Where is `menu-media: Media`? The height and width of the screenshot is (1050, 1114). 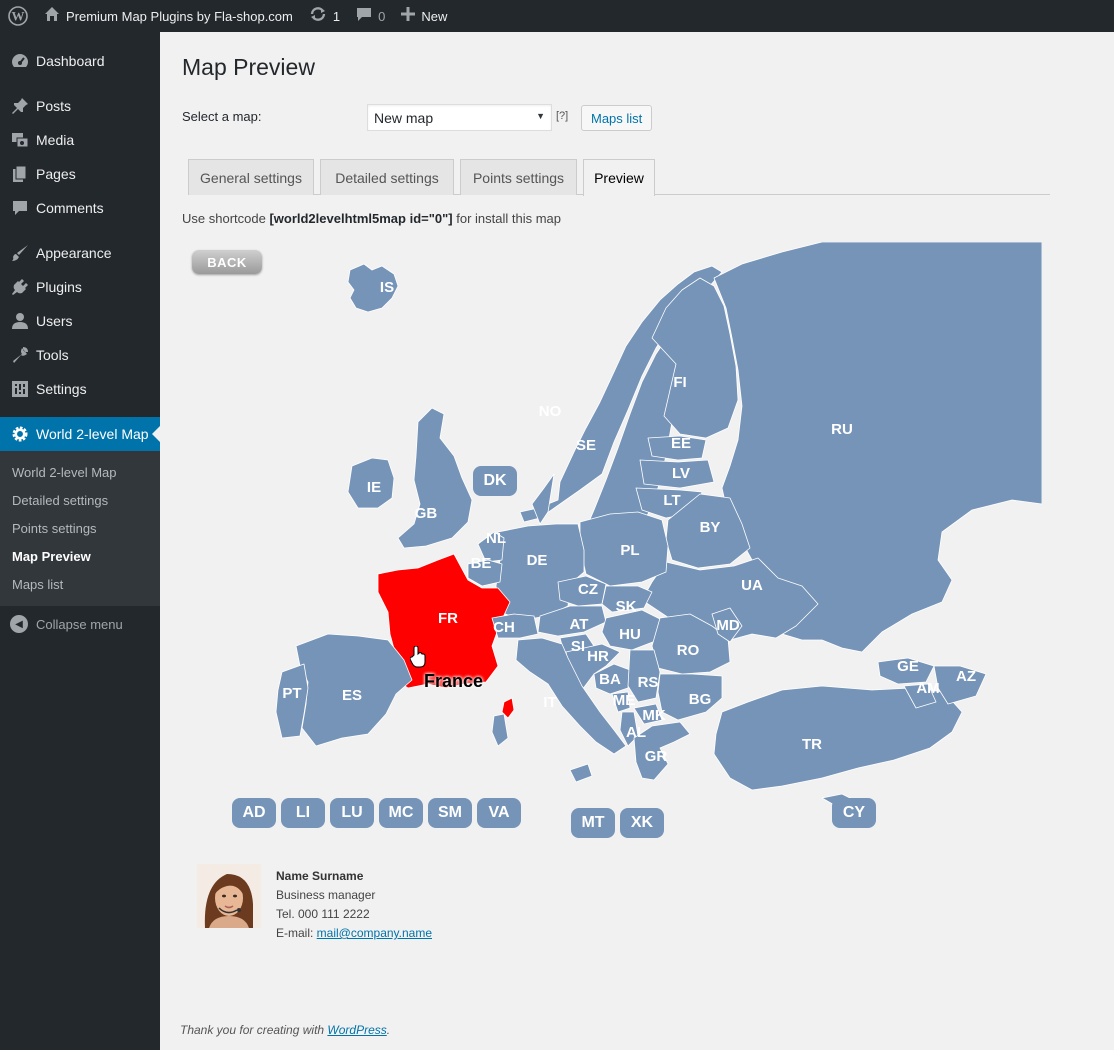
menu-media: Media is located at coordinates (80, 140).